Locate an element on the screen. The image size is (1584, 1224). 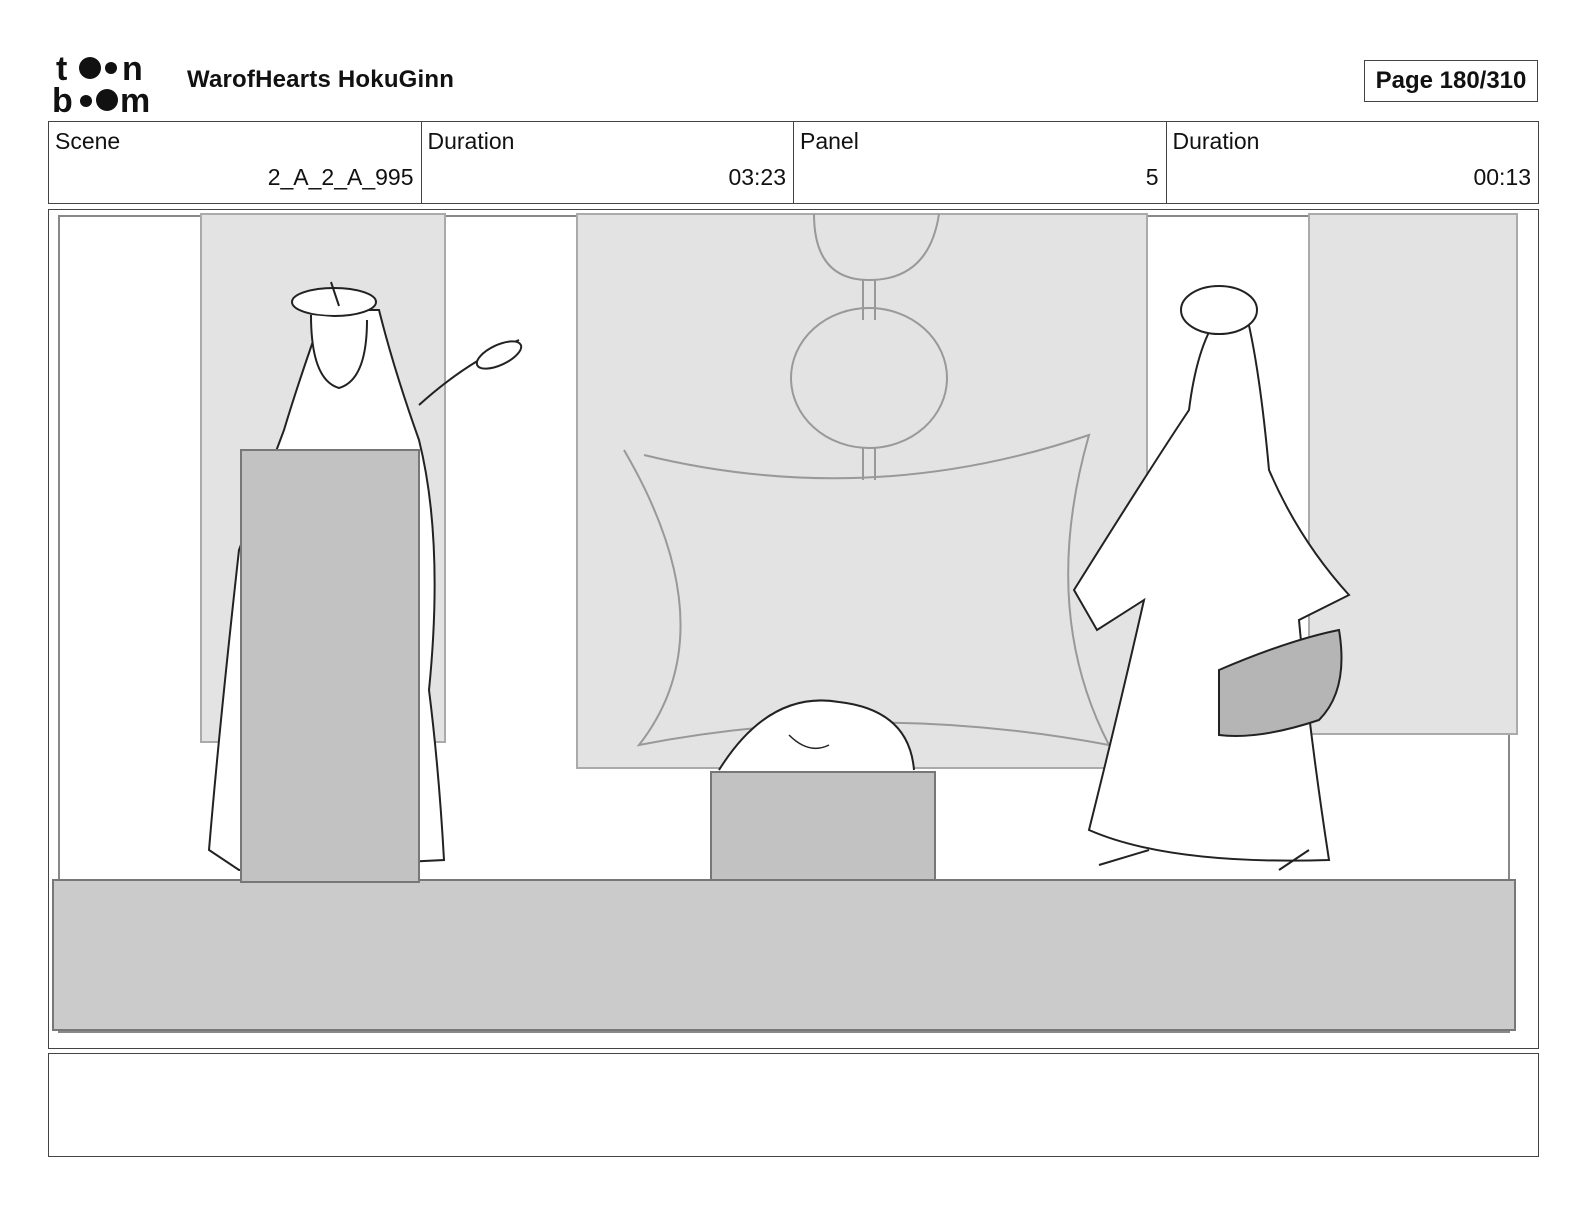
scene-duration-value: 03:23 is located at coordinates (757, 177).